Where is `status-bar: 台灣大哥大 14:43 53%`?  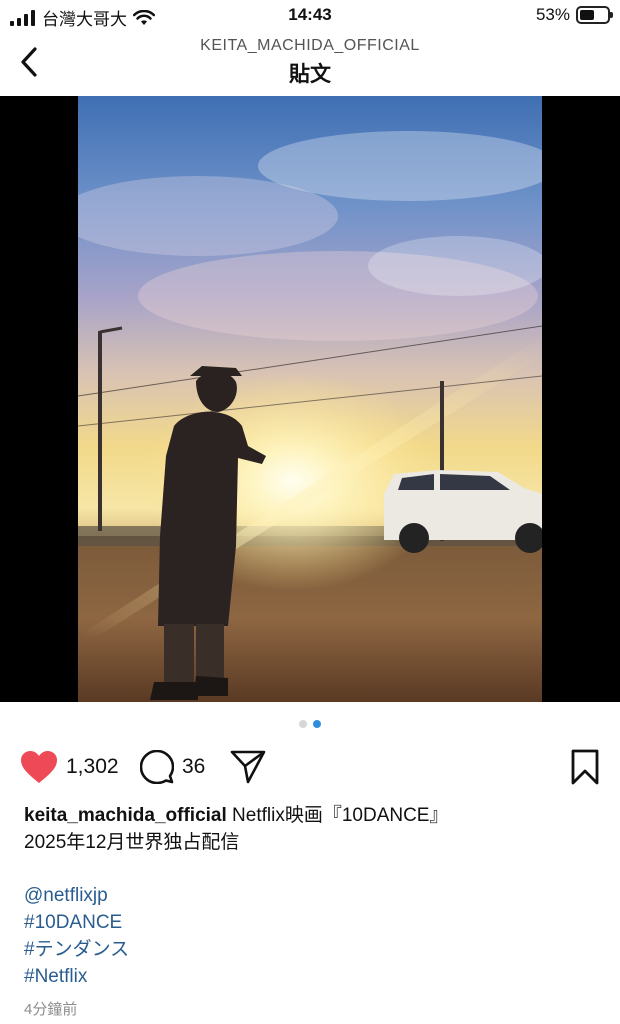 status-bar: 台灣大哥大 14:43 53% is located at coordinates (310, 16).